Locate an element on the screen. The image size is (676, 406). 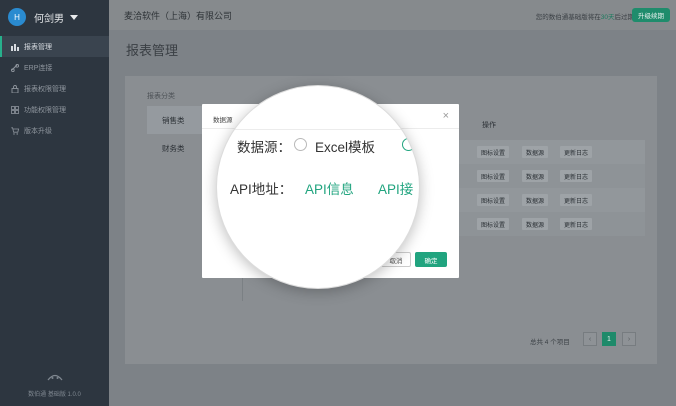
link-icon is located at coordinates (14, 67).